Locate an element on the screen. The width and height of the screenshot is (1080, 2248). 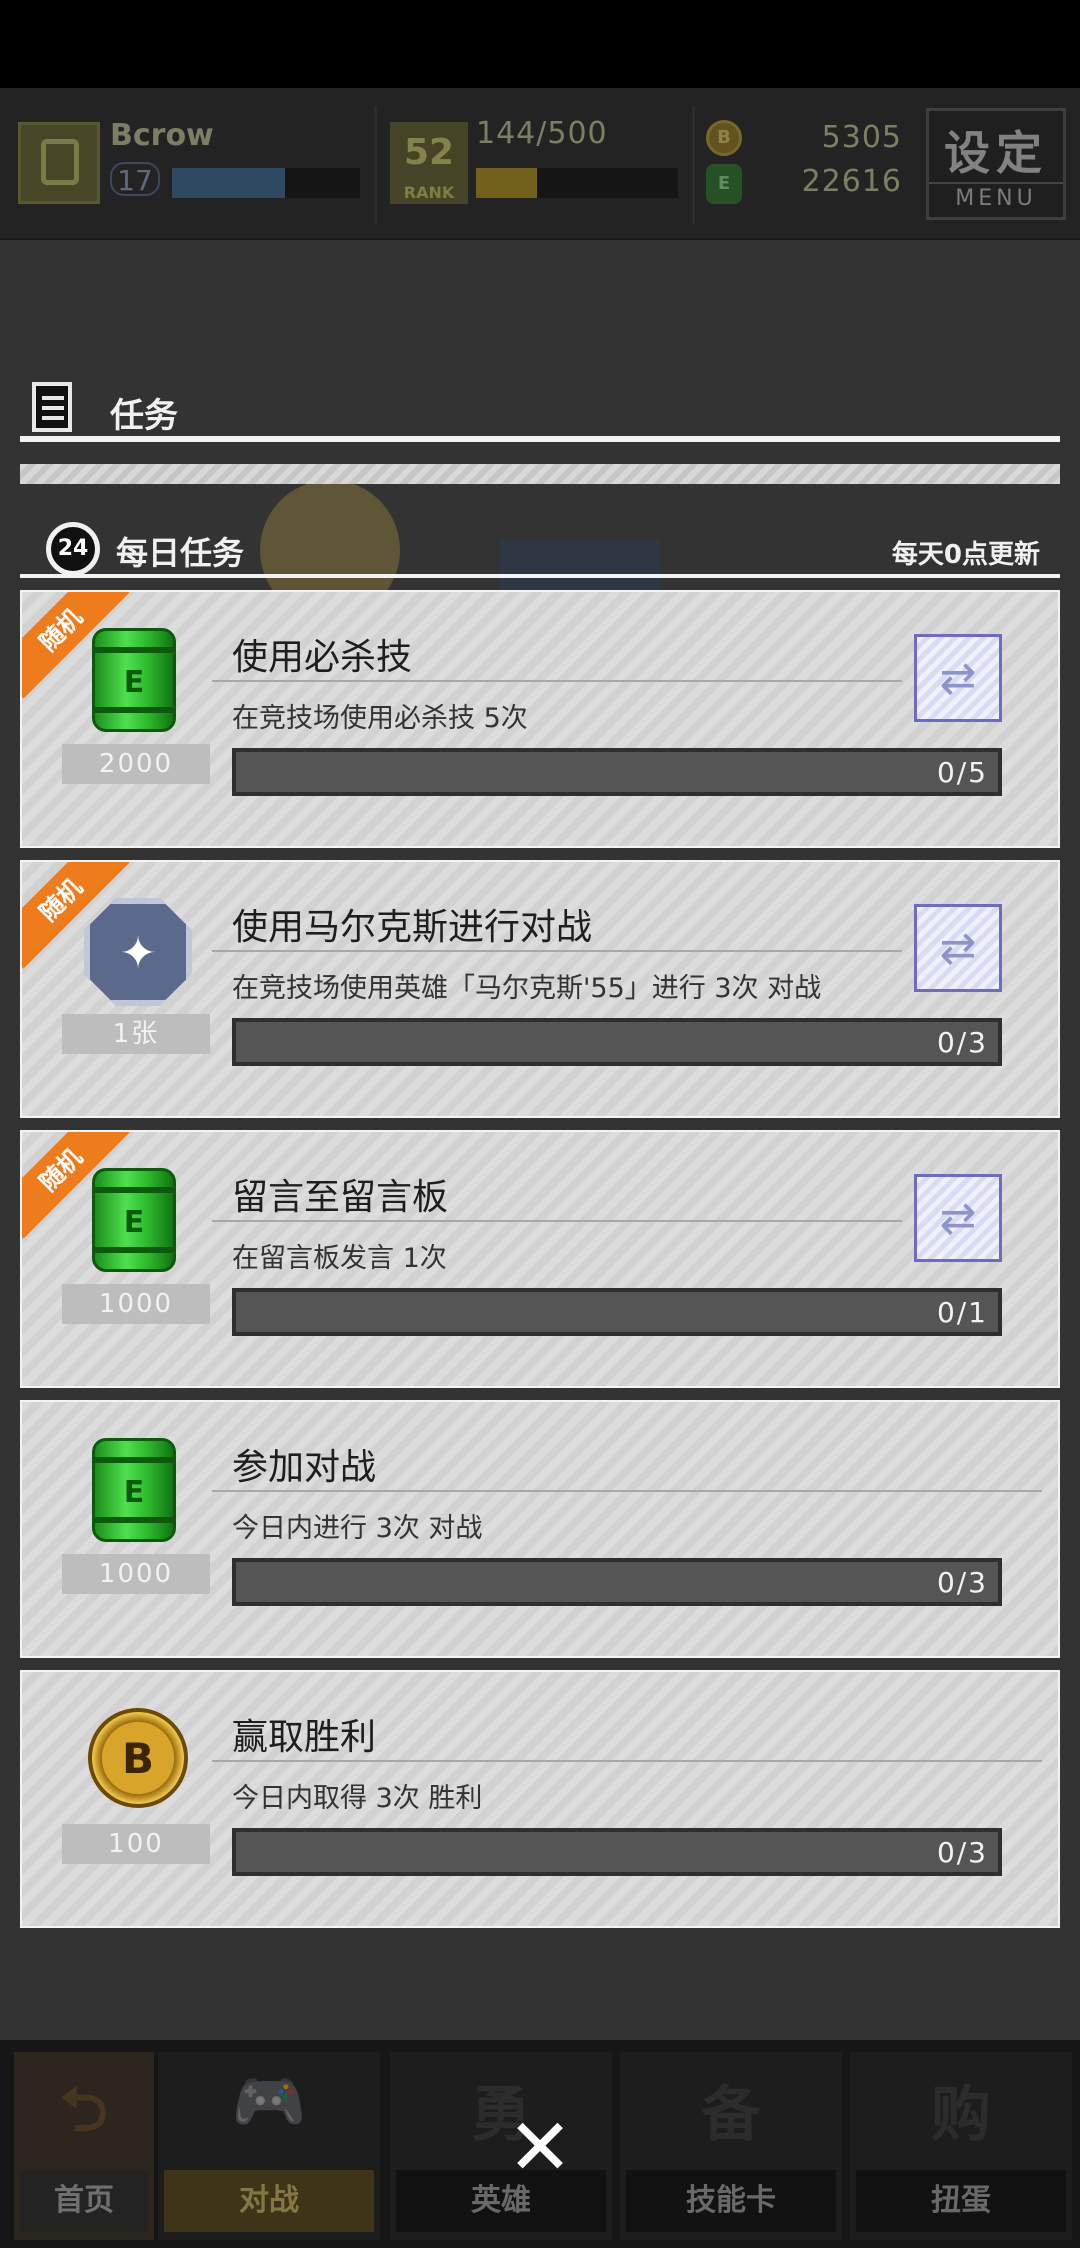
reward-quantity: 2000 is located at coordinates (136, 764).